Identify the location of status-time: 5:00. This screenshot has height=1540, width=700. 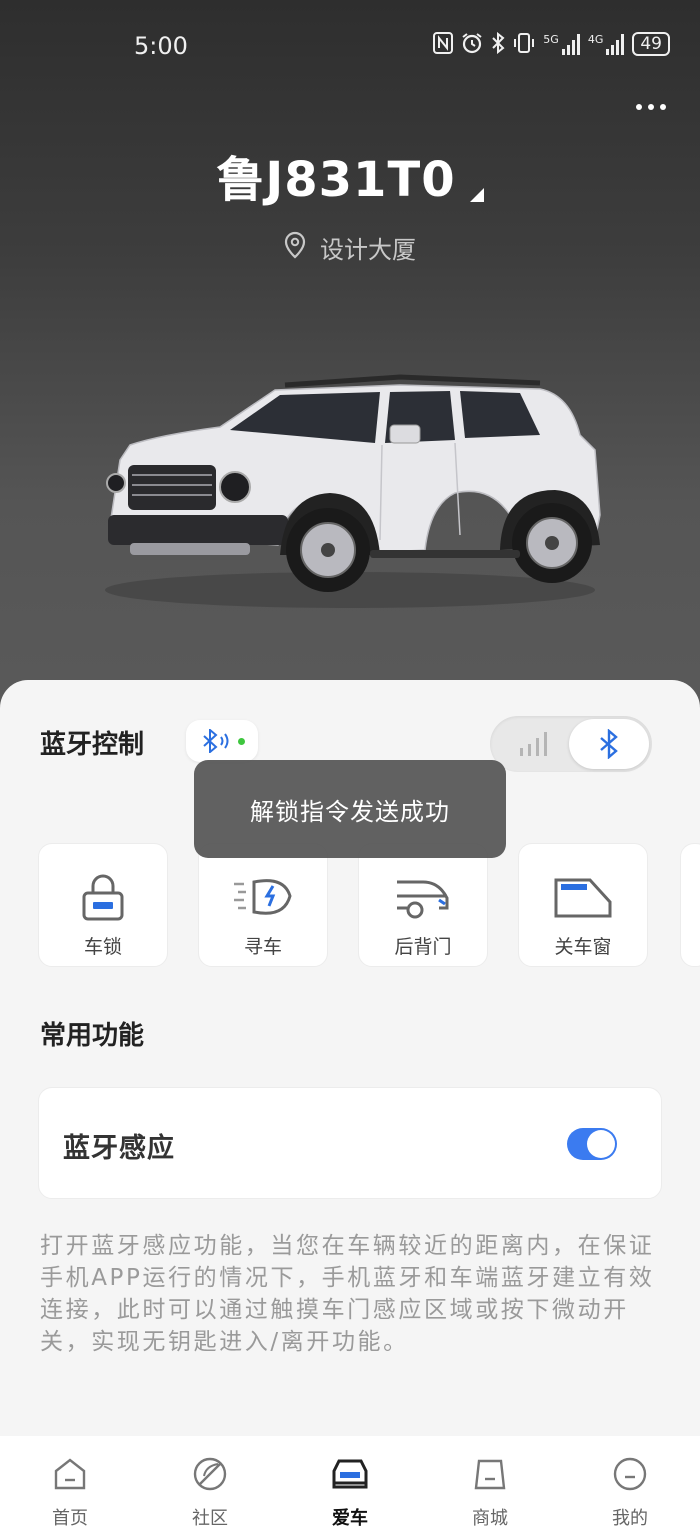
(161, 46).